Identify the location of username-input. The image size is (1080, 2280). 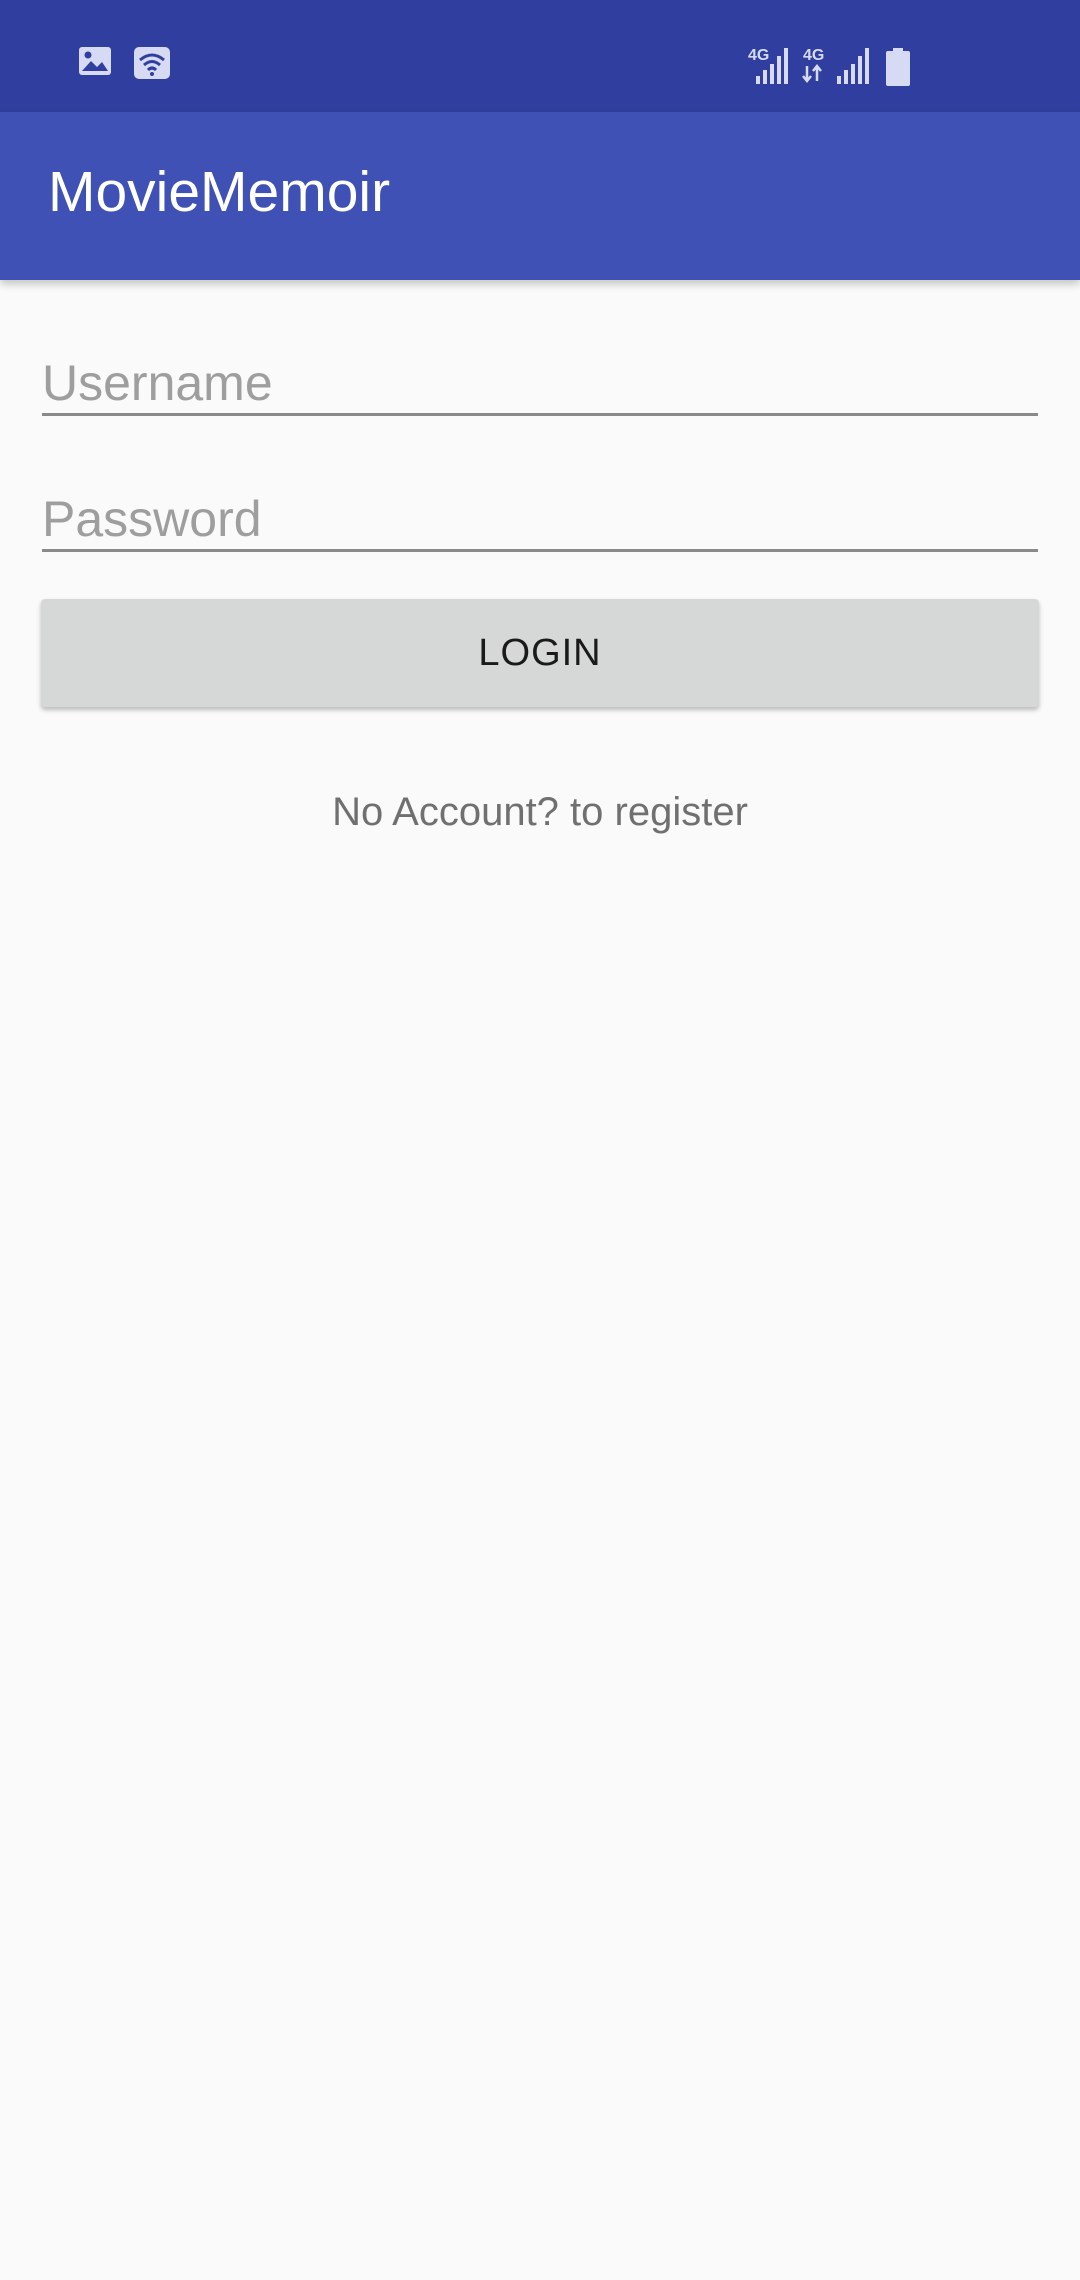
(540, 384).